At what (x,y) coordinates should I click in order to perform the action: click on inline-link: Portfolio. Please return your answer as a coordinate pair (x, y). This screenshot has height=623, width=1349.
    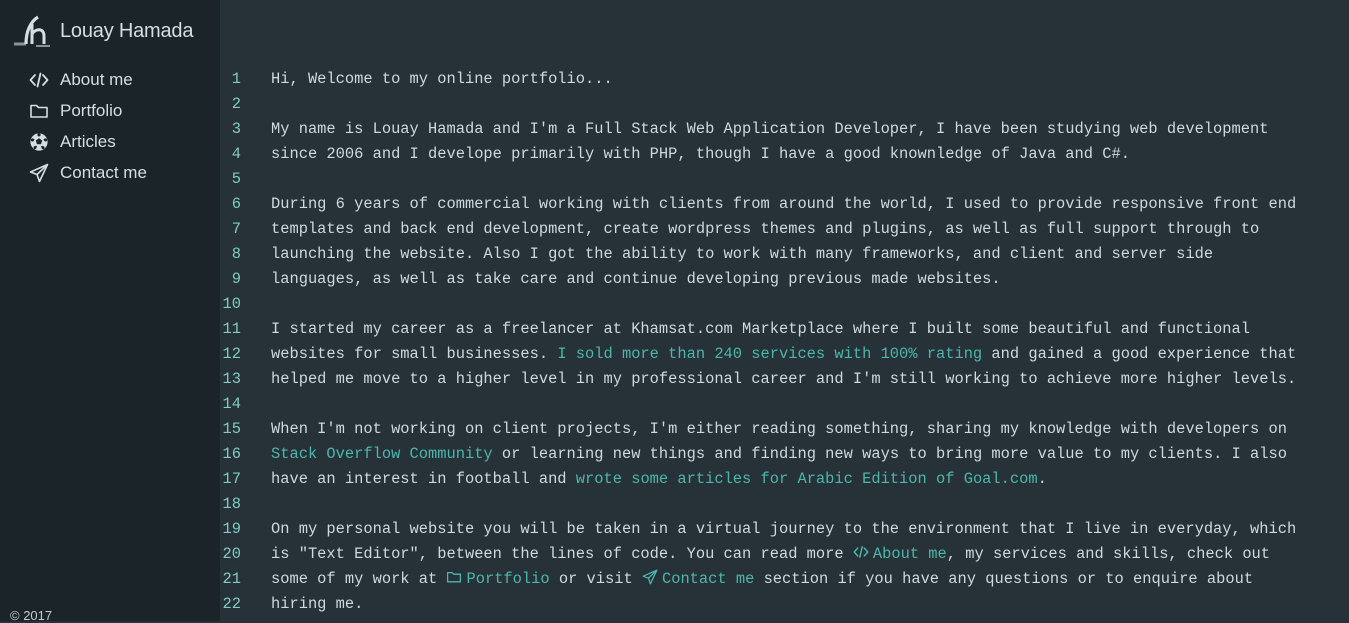
    Looking at the image, I should click on (498, 579).